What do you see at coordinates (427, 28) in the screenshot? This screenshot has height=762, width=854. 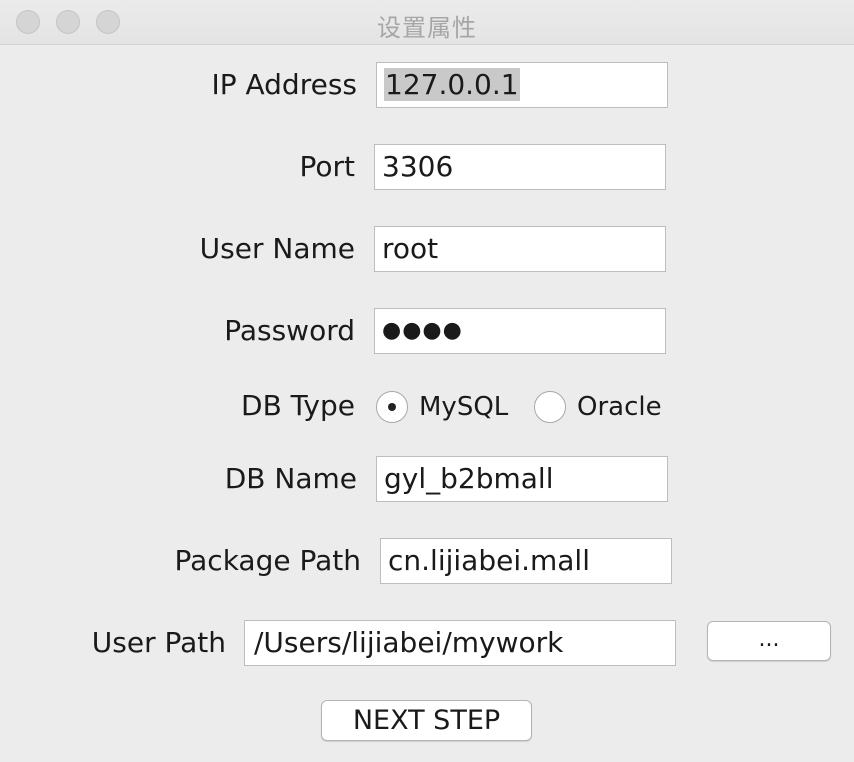 I see `window-title: 设置属性` at bounding box center [427, 28].